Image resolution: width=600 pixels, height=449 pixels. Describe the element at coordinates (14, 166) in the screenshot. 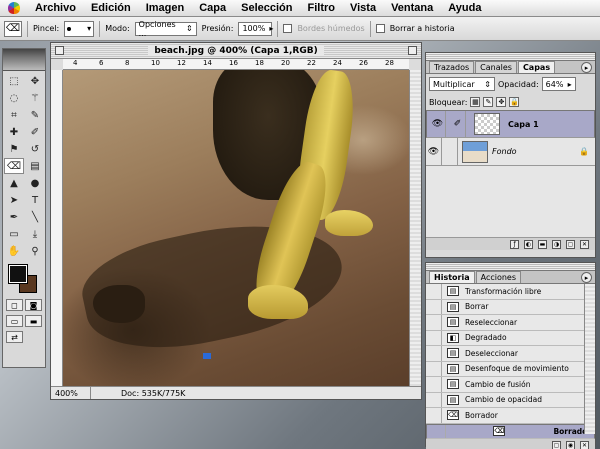

I see `eraser-tool-icon: ⌫` at that location.